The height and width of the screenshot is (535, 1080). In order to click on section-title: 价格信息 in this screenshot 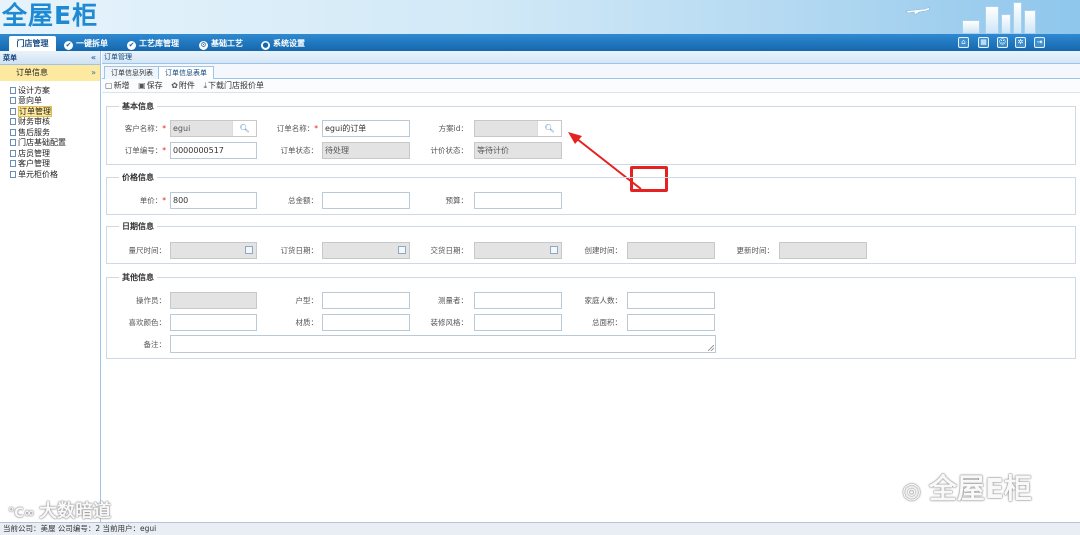, I will do `click(138, 177)`.